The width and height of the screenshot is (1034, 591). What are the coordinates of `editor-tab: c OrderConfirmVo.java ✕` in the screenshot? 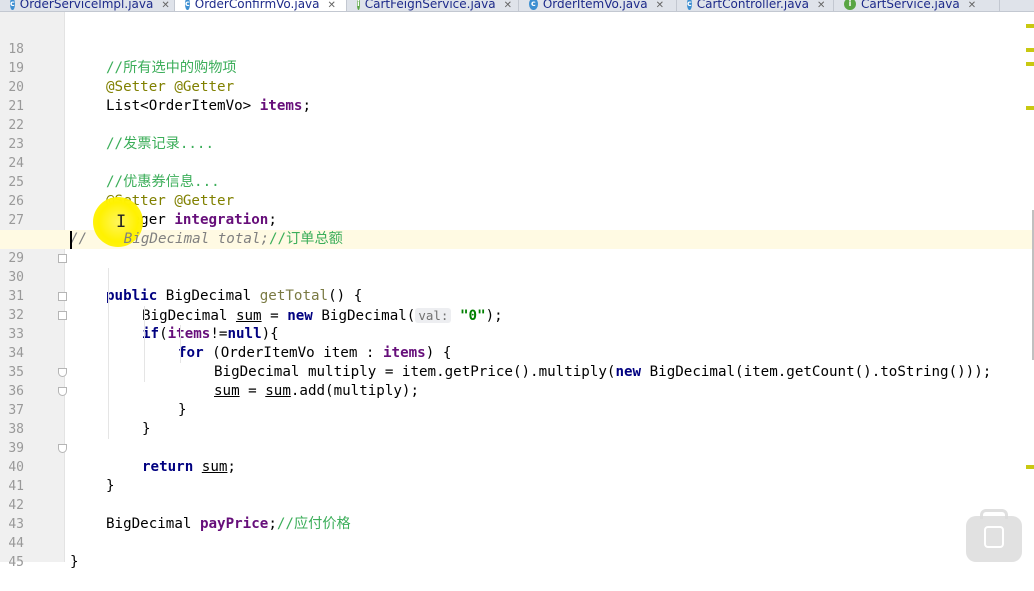 It's located at (261, 5).